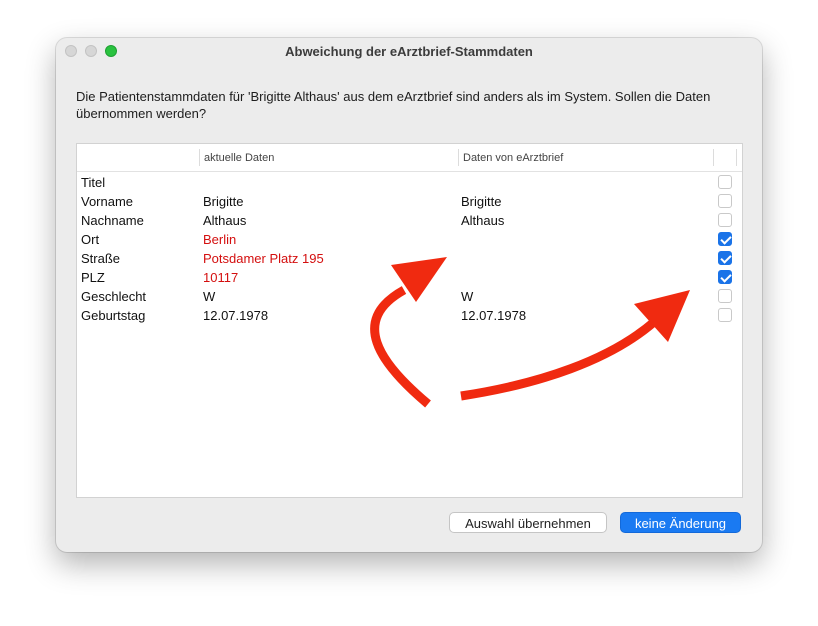 The width and height of the screenshot is (818, 626). Describe the element at coordinates (483, 220) in the screenshot. I see `earztbrief-value: Althaus` at that location.